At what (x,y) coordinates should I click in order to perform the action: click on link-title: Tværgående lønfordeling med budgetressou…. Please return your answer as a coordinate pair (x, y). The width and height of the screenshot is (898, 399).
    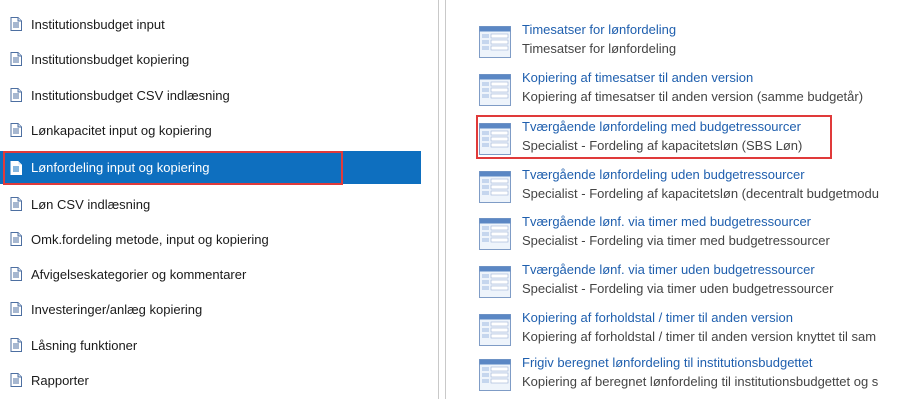
    Looking at the image, I should click on (661, 126).